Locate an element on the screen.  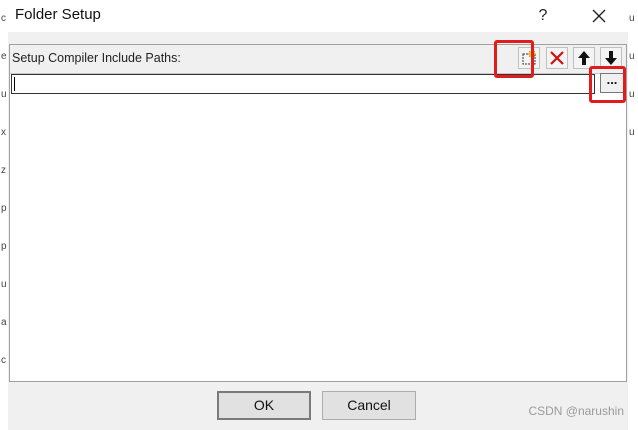
close-icon is located at coordinates (599, 16).